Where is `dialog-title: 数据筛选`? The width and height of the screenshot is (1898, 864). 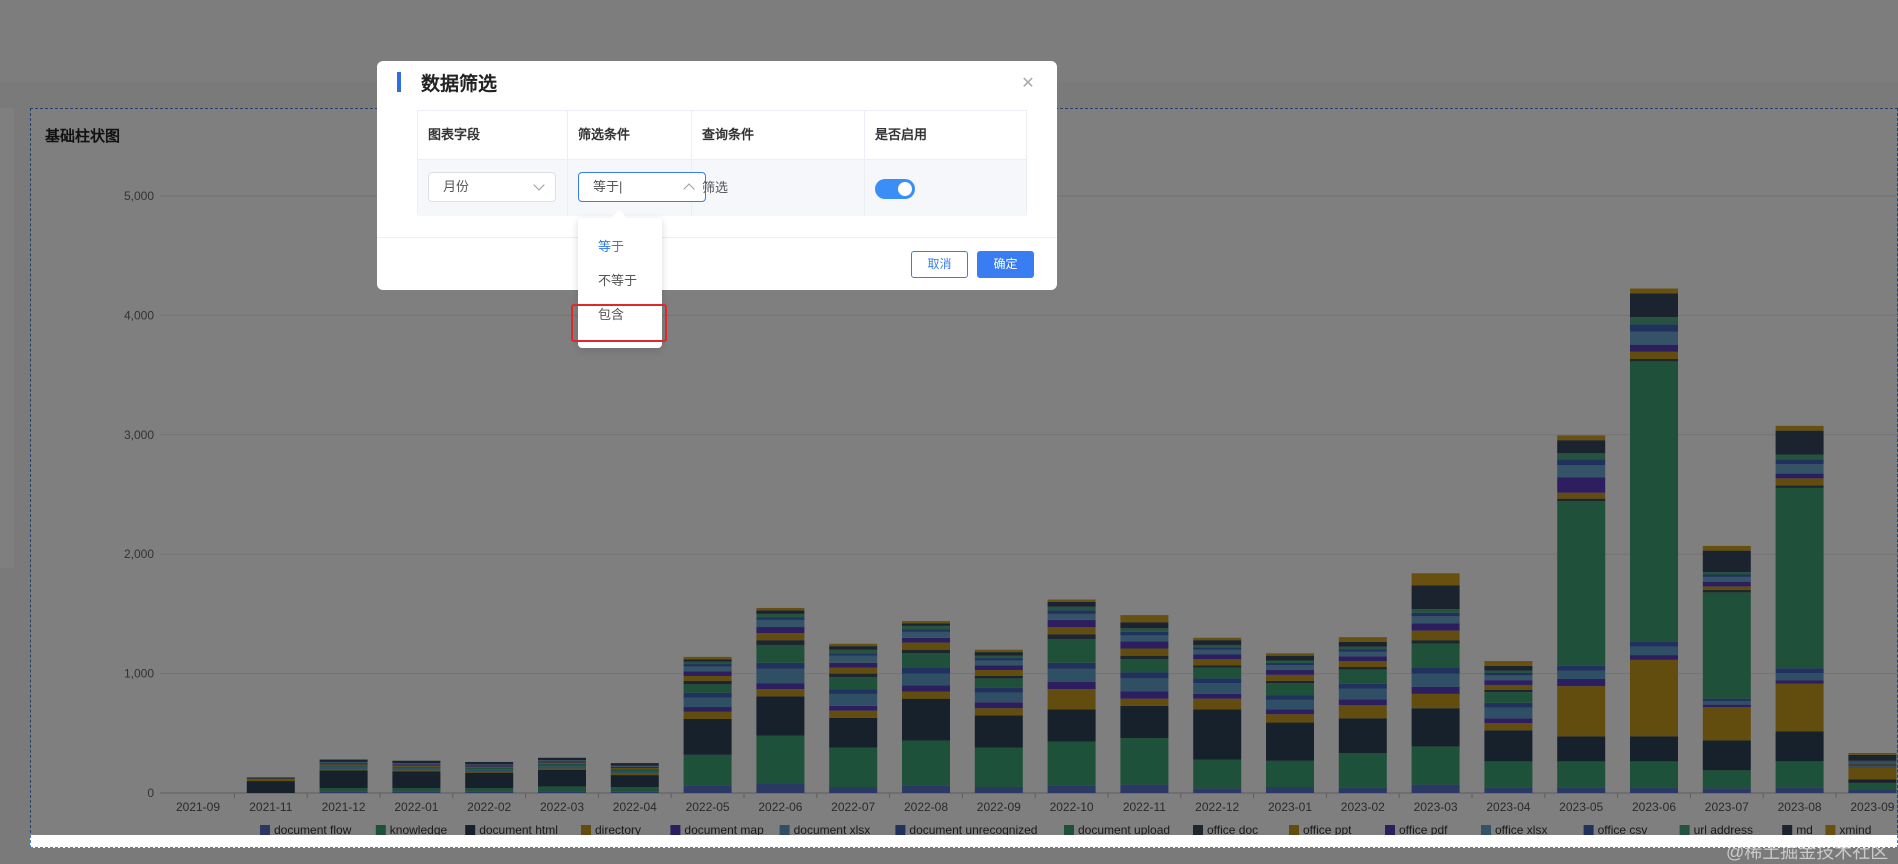 dialog-title: 数据筛选 is located at coordinates (459, 84).